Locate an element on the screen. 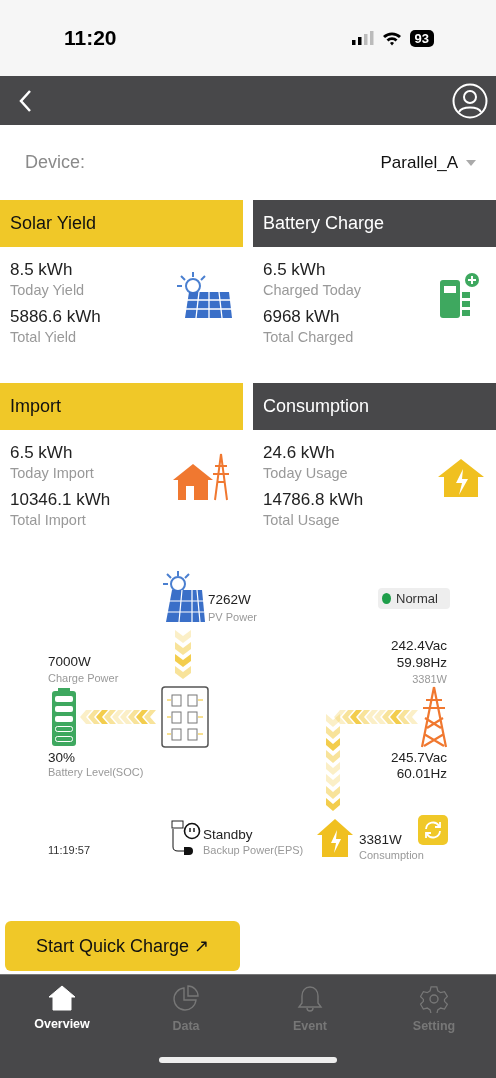 This screenshot has height=1078, width=496. today-value: 8.5 kWh is located at coordinates (42, 269).